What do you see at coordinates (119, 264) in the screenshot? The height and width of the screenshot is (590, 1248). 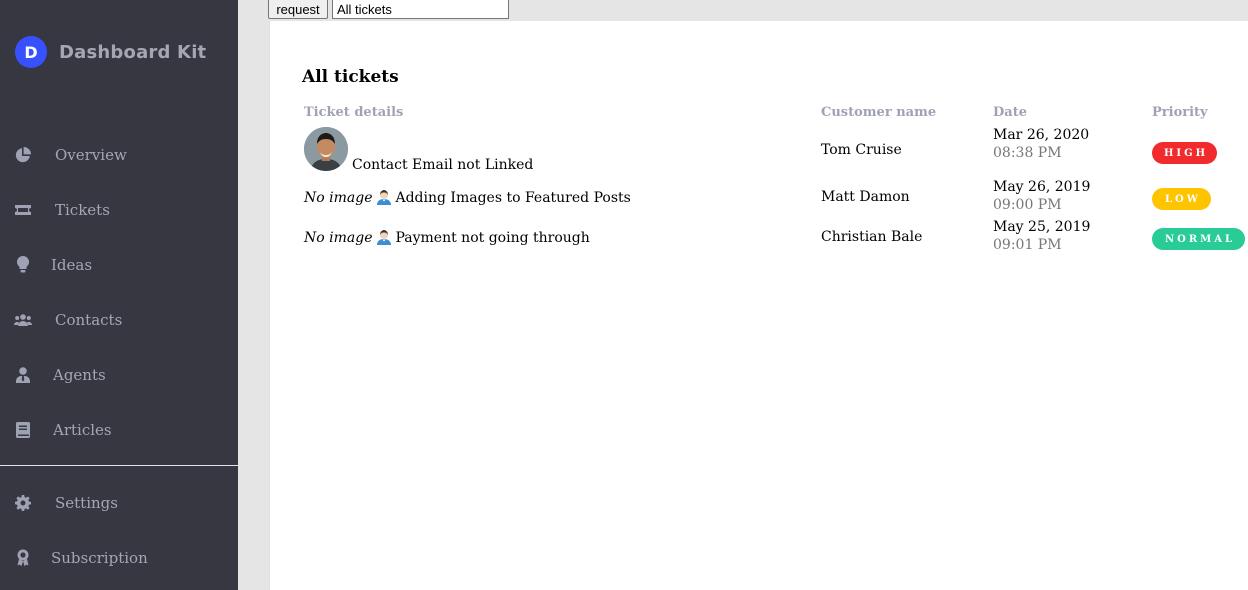 I see `sidebar-item-ideas: Ideas` at bounding box center [119, 264].